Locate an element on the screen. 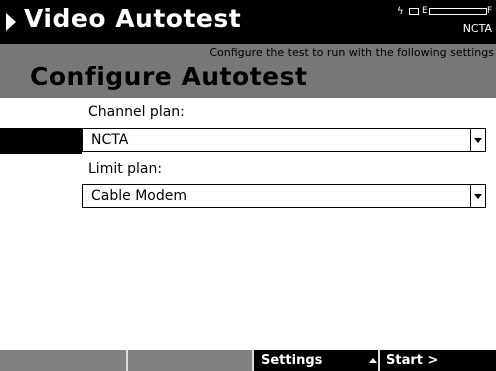  focus-marker is located at coordinates (41, 141).